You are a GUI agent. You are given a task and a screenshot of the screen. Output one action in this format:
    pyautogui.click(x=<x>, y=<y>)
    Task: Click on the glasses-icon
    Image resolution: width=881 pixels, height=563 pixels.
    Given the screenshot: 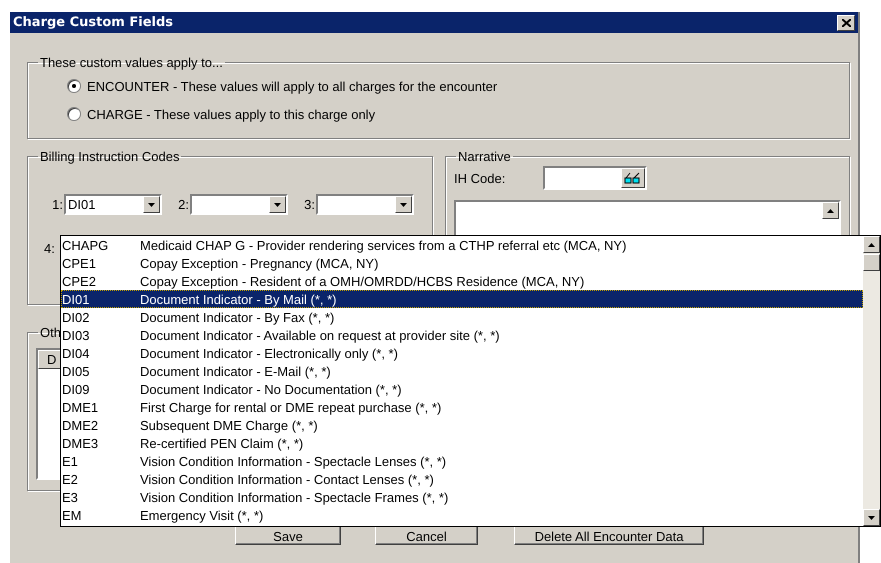 What is the action you would take?
    pyautogui.click(x=633, y=178)
    